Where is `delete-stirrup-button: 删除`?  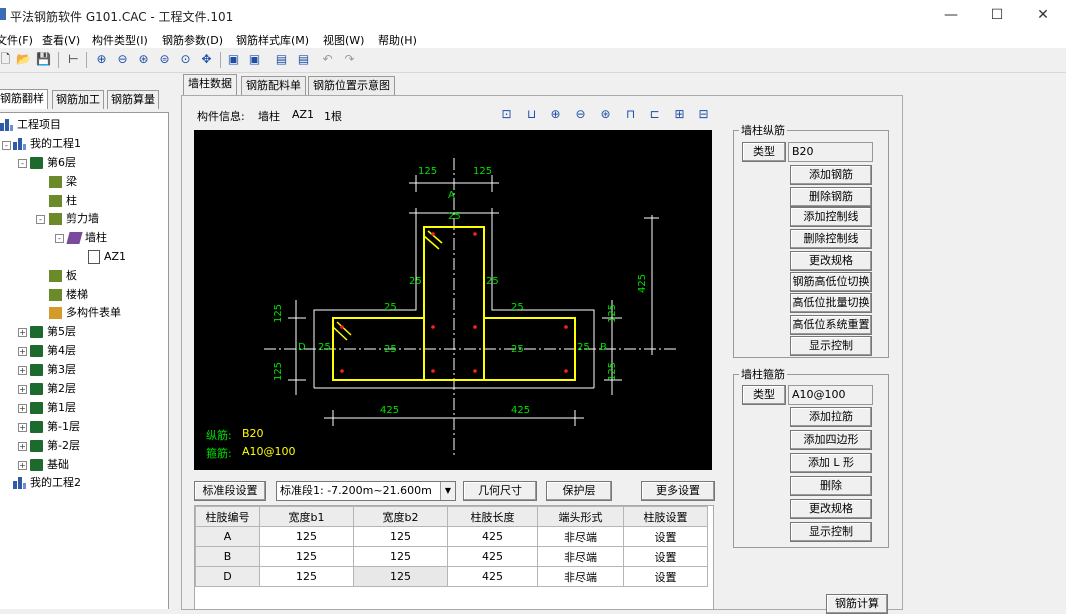
delete-stirrup-button: 删除 is located at coordinates (831, 486).